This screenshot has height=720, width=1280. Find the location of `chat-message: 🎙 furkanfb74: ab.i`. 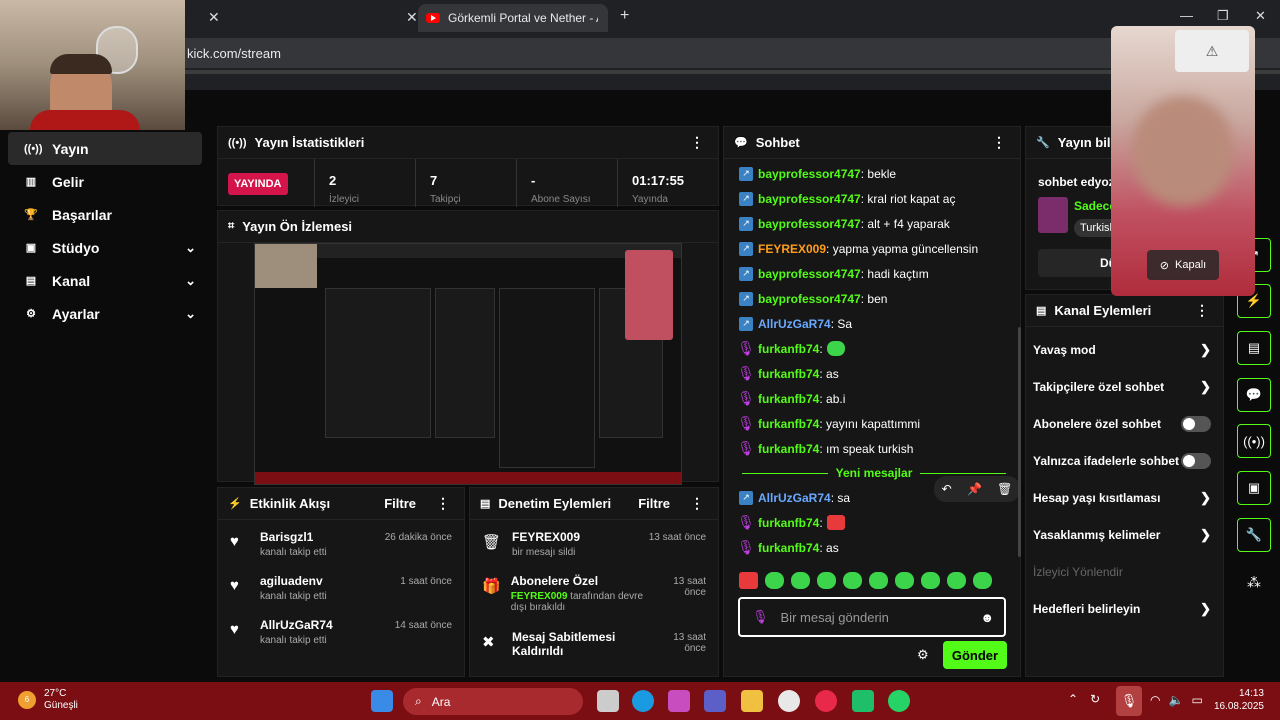

chat-message: 🎙 furkanfb74: ab.i is located at coordinates (872, 398).